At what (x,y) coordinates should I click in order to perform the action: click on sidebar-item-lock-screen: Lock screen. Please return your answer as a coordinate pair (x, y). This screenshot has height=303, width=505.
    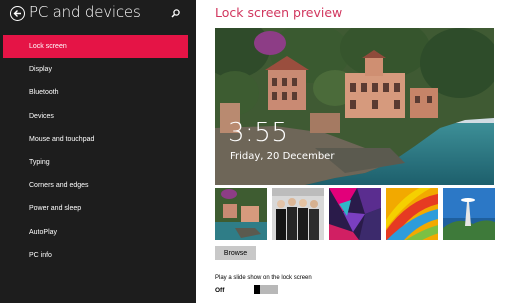
    Looking at the image, I should click on (95, 47).